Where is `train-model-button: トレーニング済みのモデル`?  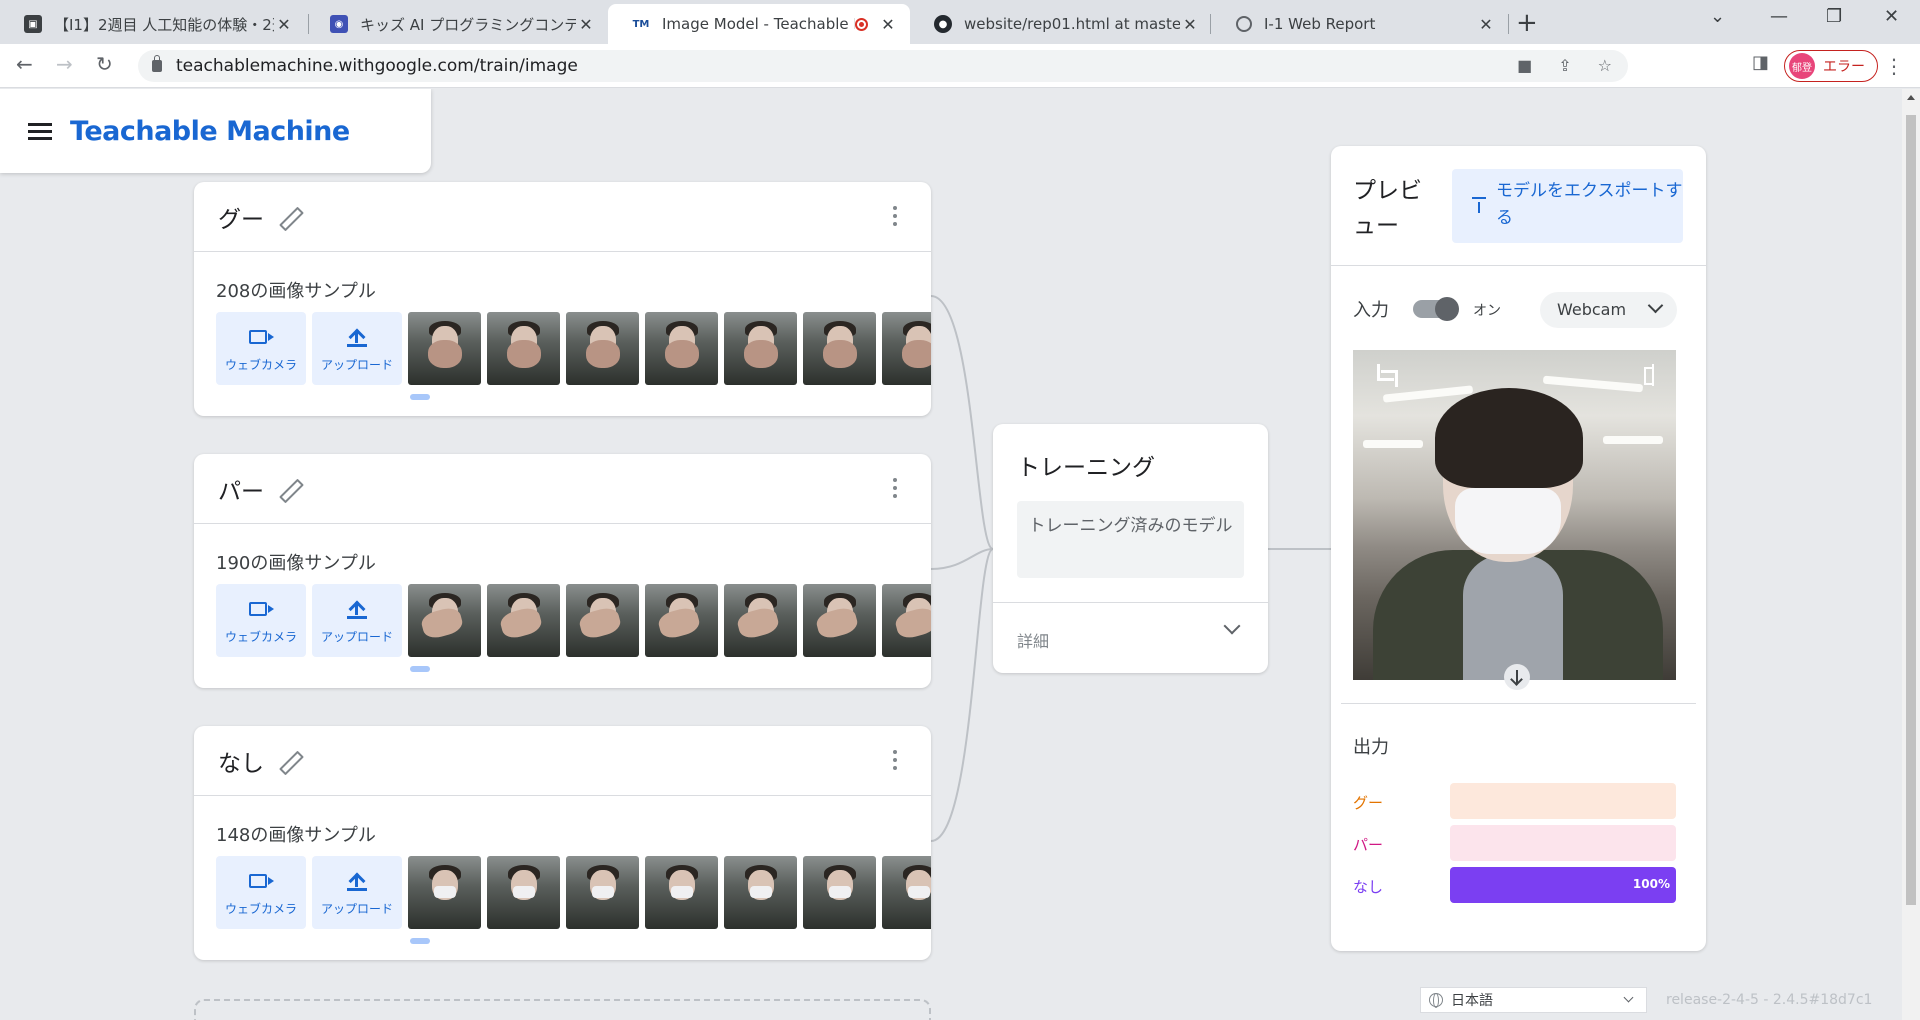
train-model-button: トレーニング済みのモデル is located at coordinates (1130, 539).